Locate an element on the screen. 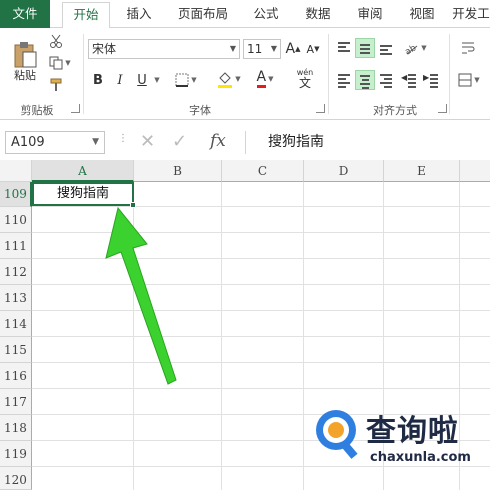 The image size is (490, 490). magnifier-logo-icon is located at coordinates (337, 434).